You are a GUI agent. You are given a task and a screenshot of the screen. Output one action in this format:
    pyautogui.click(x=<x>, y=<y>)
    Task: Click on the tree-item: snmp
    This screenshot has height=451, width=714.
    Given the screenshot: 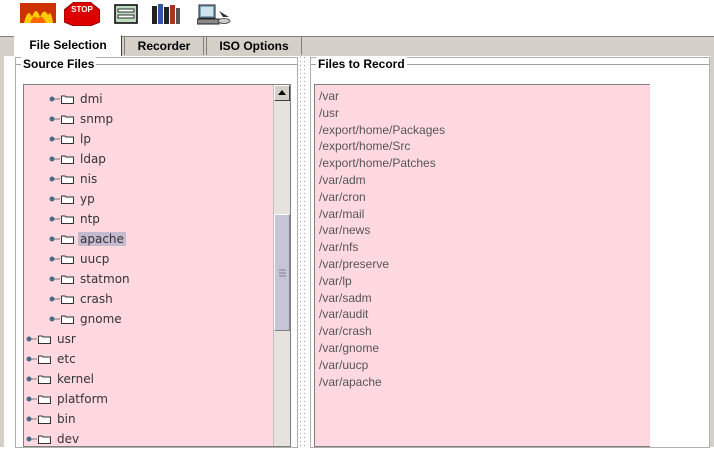 What is the action you would take?
    pyautogui.click(x=82, y=119)
    